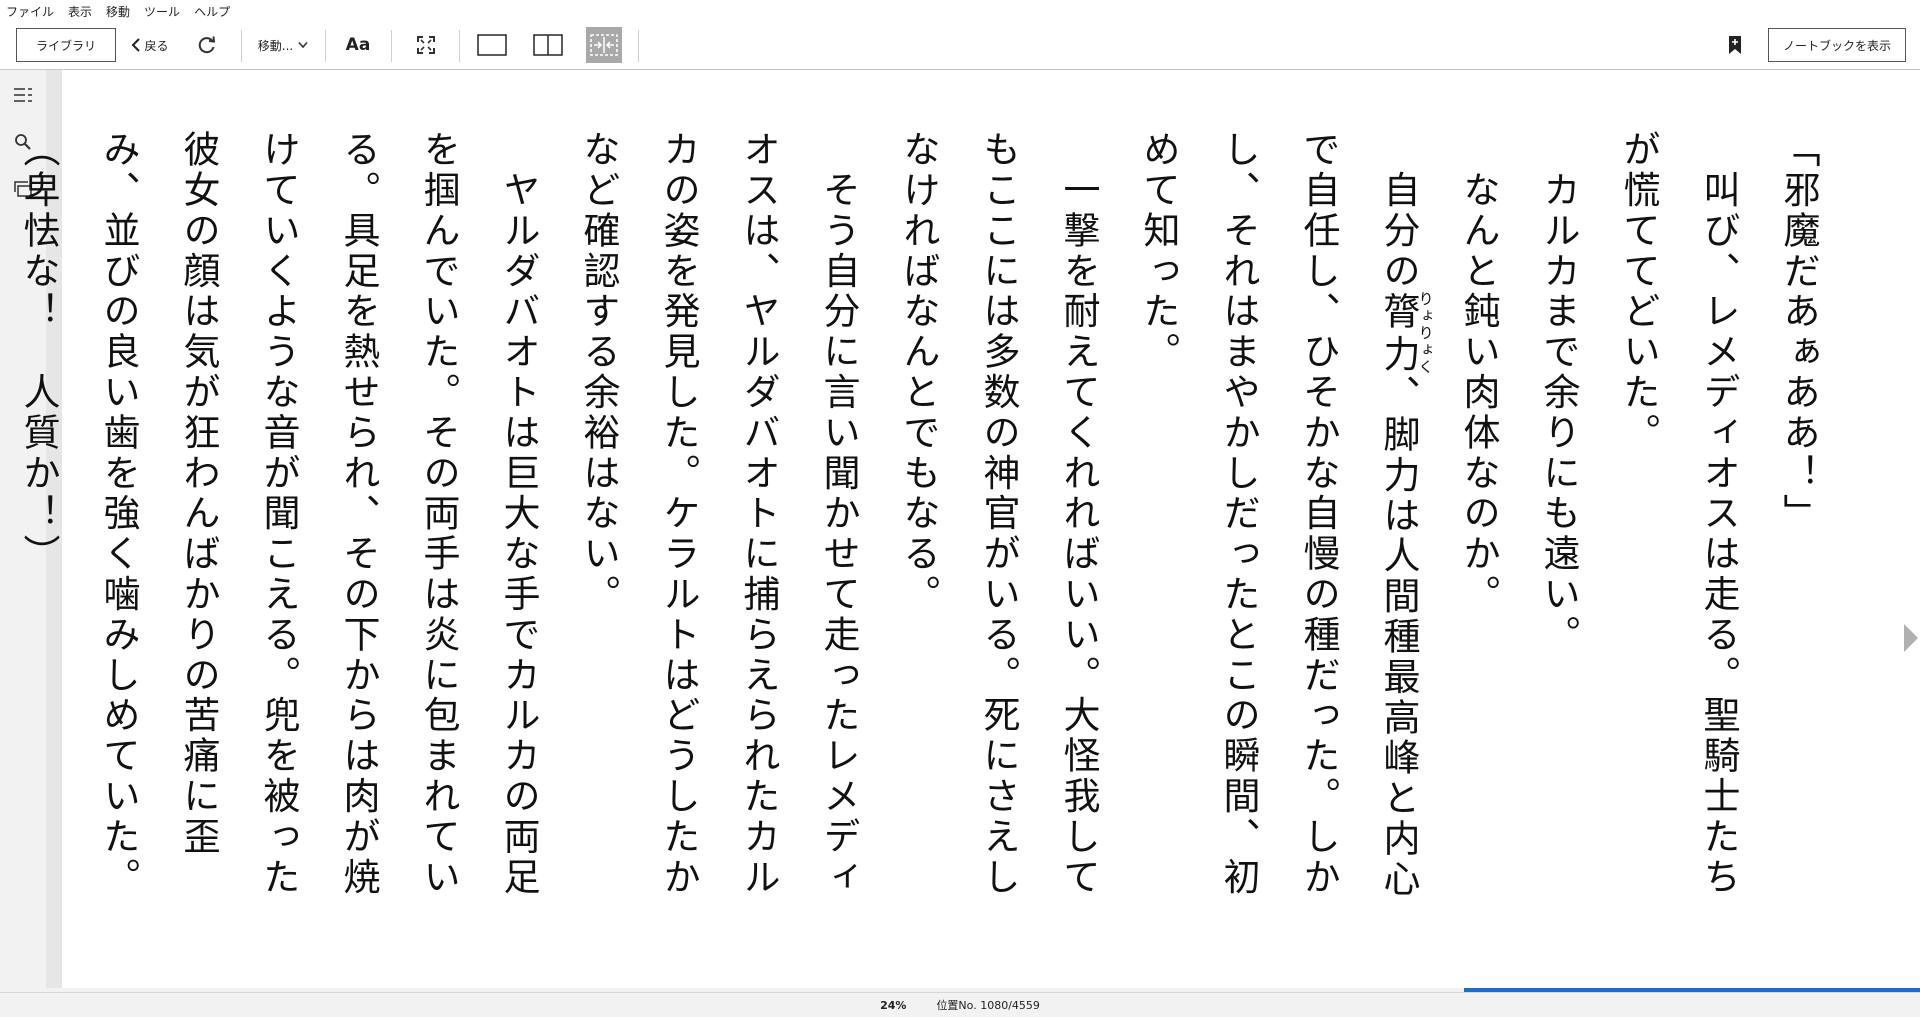 The width and height of the screenshot is (1920, 1017). I want to click on single-page-button, so click(492, 45).